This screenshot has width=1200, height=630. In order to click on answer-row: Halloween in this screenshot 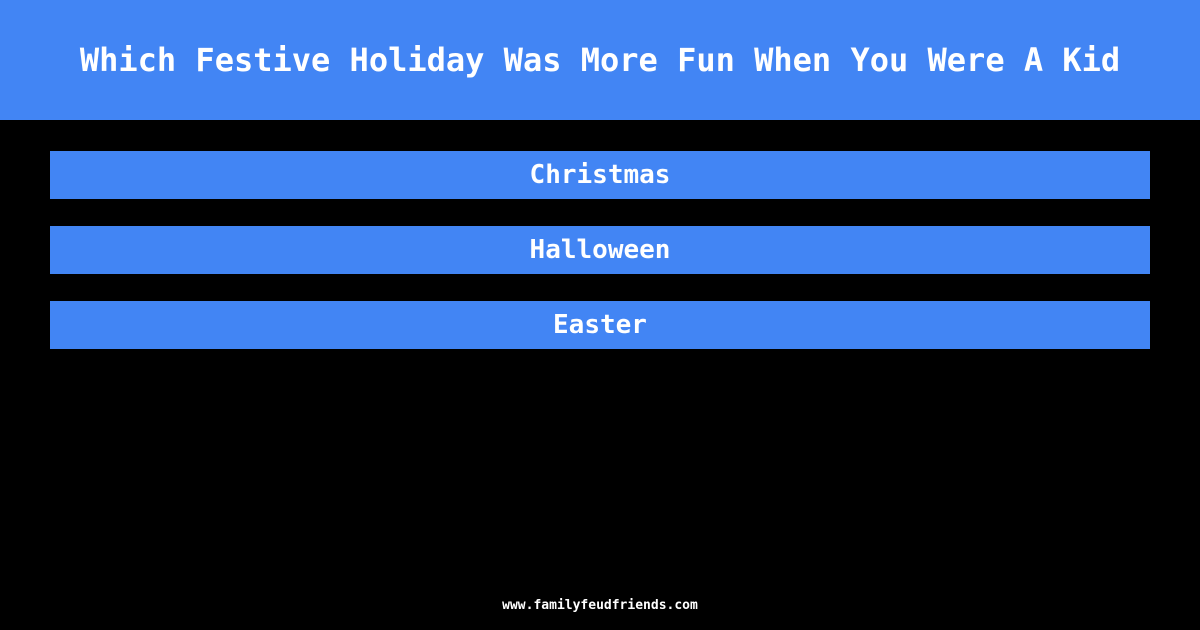, I will do `click(600, 250)`.